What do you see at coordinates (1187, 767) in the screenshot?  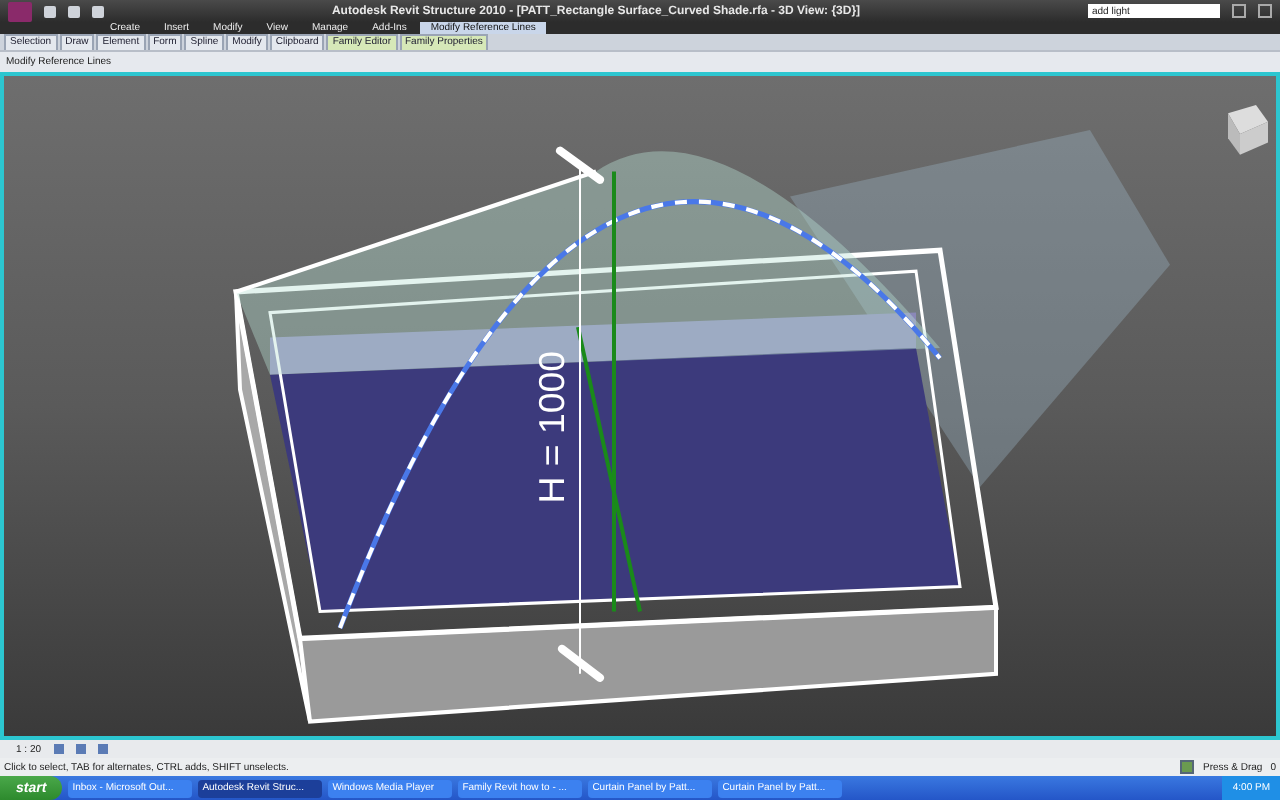 I see `press-drag-checkbox` at bounding box center [1187, 767].